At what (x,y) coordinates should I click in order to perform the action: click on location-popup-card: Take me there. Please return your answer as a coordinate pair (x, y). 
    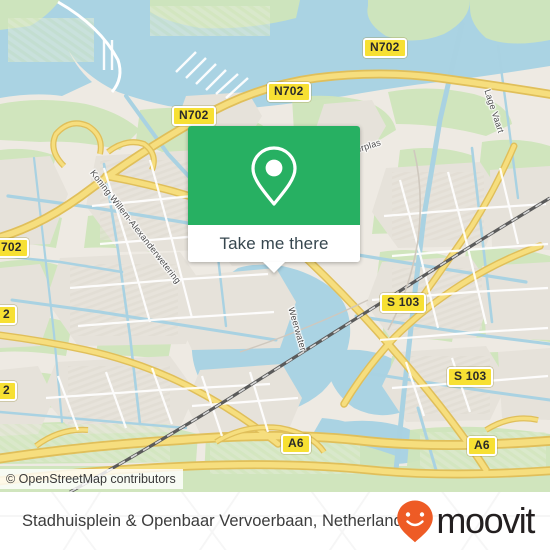
    Looking at the image, I should click on (274, 199).